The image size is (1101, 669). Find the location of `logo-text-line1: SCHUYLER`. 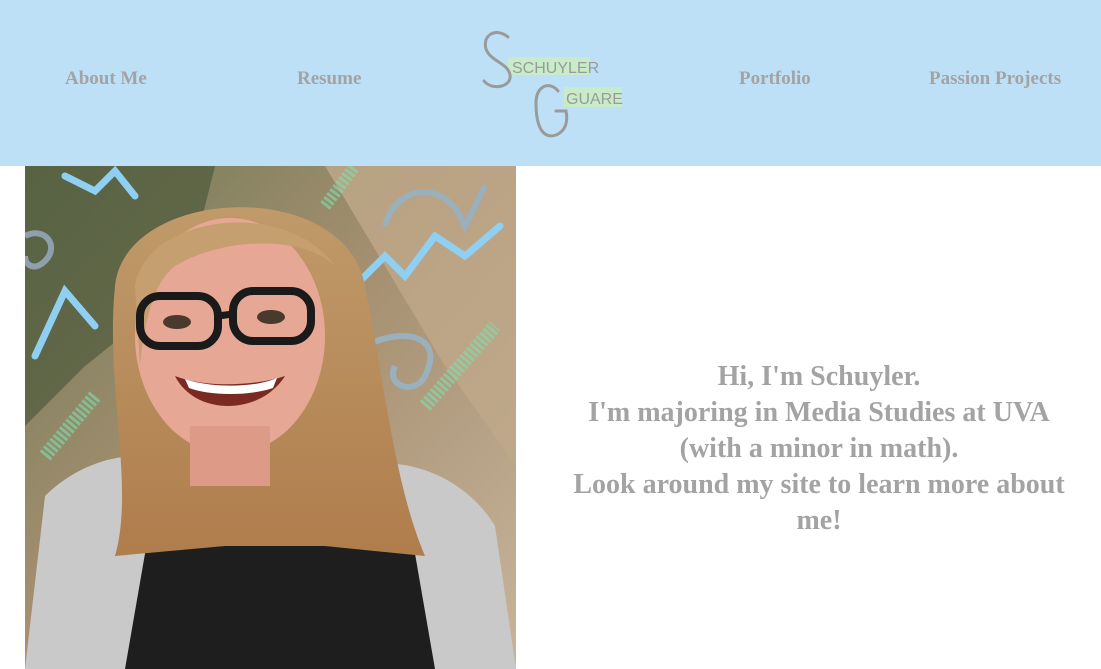

logo-text-line1: SCHUYLER is located at coordinates (555, 68).